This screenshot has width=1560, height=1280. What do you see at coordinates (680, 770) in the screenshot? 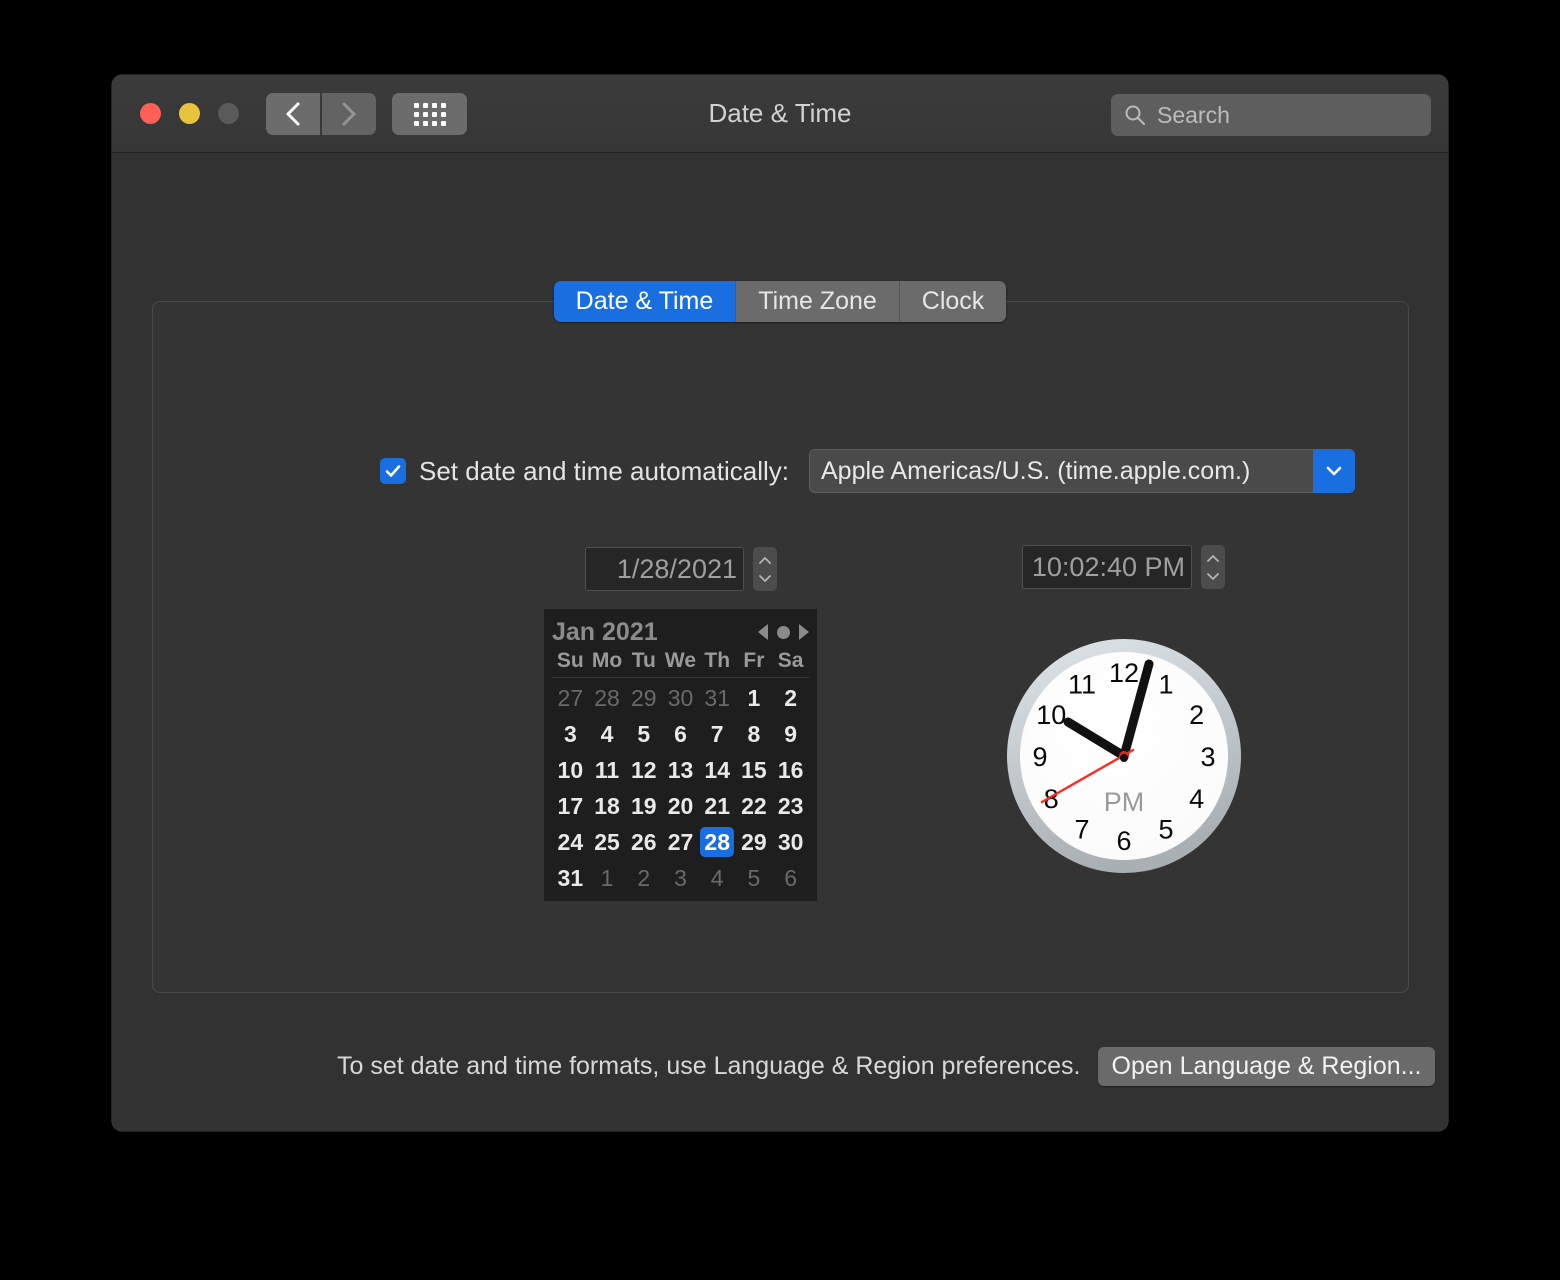
I see `calendar-day: 13` at bounding box center [680, 770].